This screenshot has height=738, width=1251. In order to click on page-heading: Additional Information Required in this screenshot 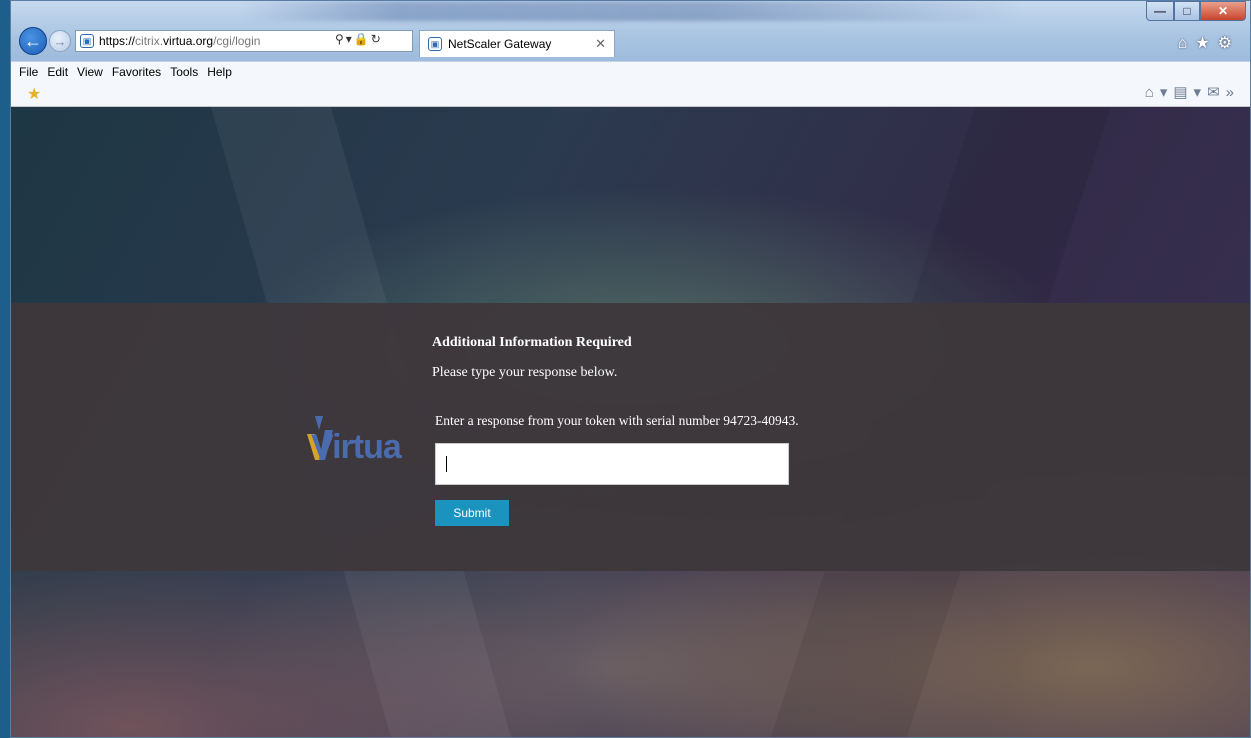, I will do `click(532, 342)`.